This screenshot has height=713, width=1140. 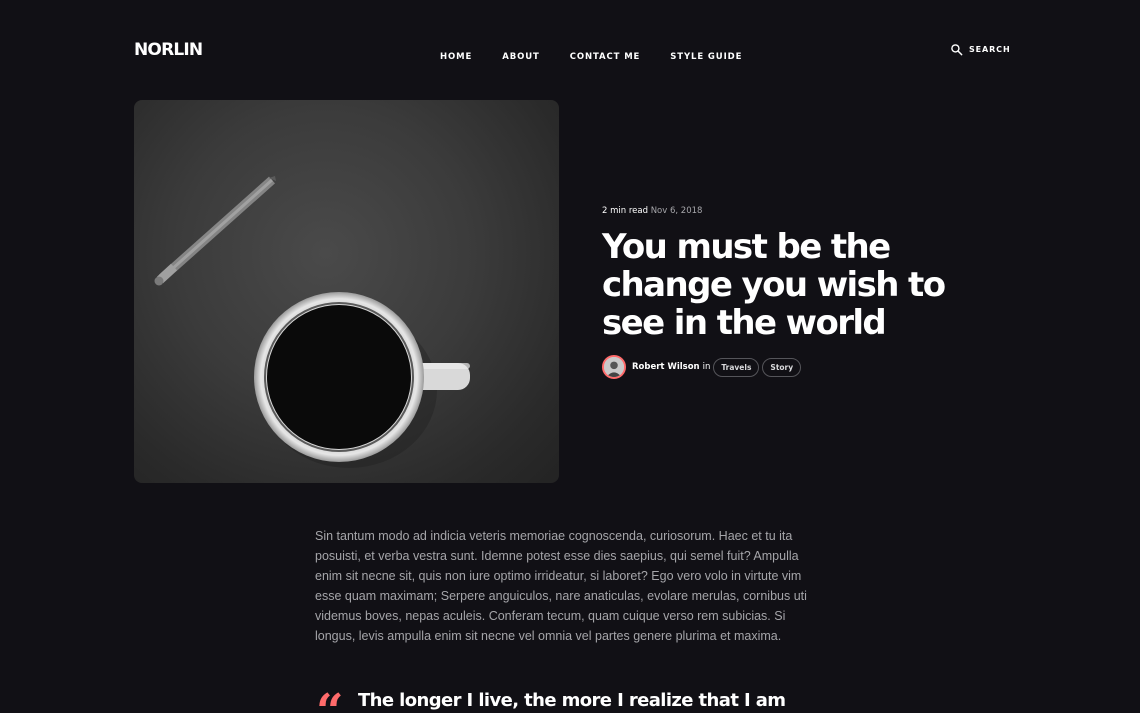 I want to click on search-icon, so click(x=957, y=50).